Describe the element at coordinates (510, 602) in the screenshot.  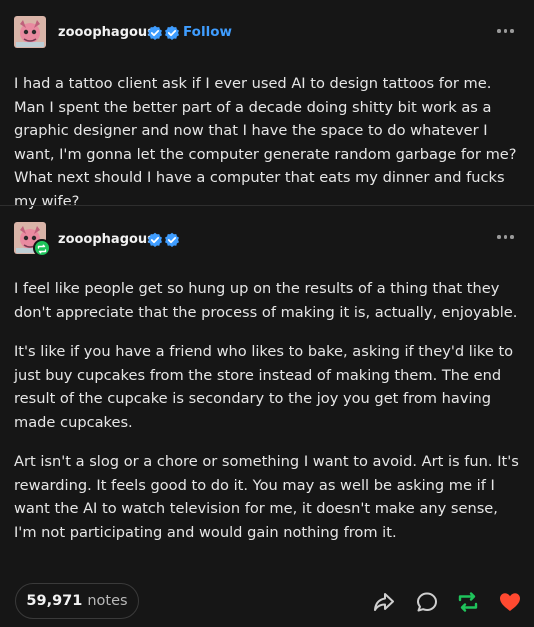
I see `heart-icon` at that location.